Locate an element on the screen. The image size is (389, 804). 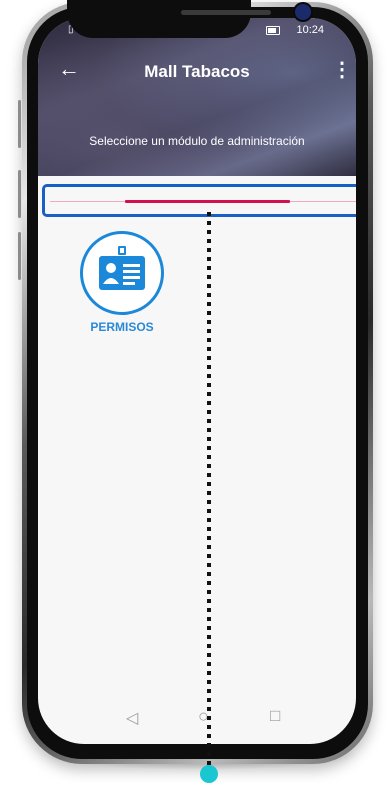
more-vert-icon: ⋮ is located at coordinates (342, 71).